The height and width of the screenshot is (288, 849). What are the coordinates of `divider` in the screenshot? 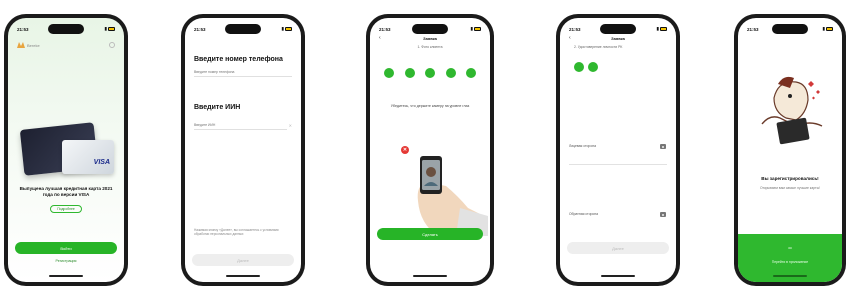 It's located at (618, 164).